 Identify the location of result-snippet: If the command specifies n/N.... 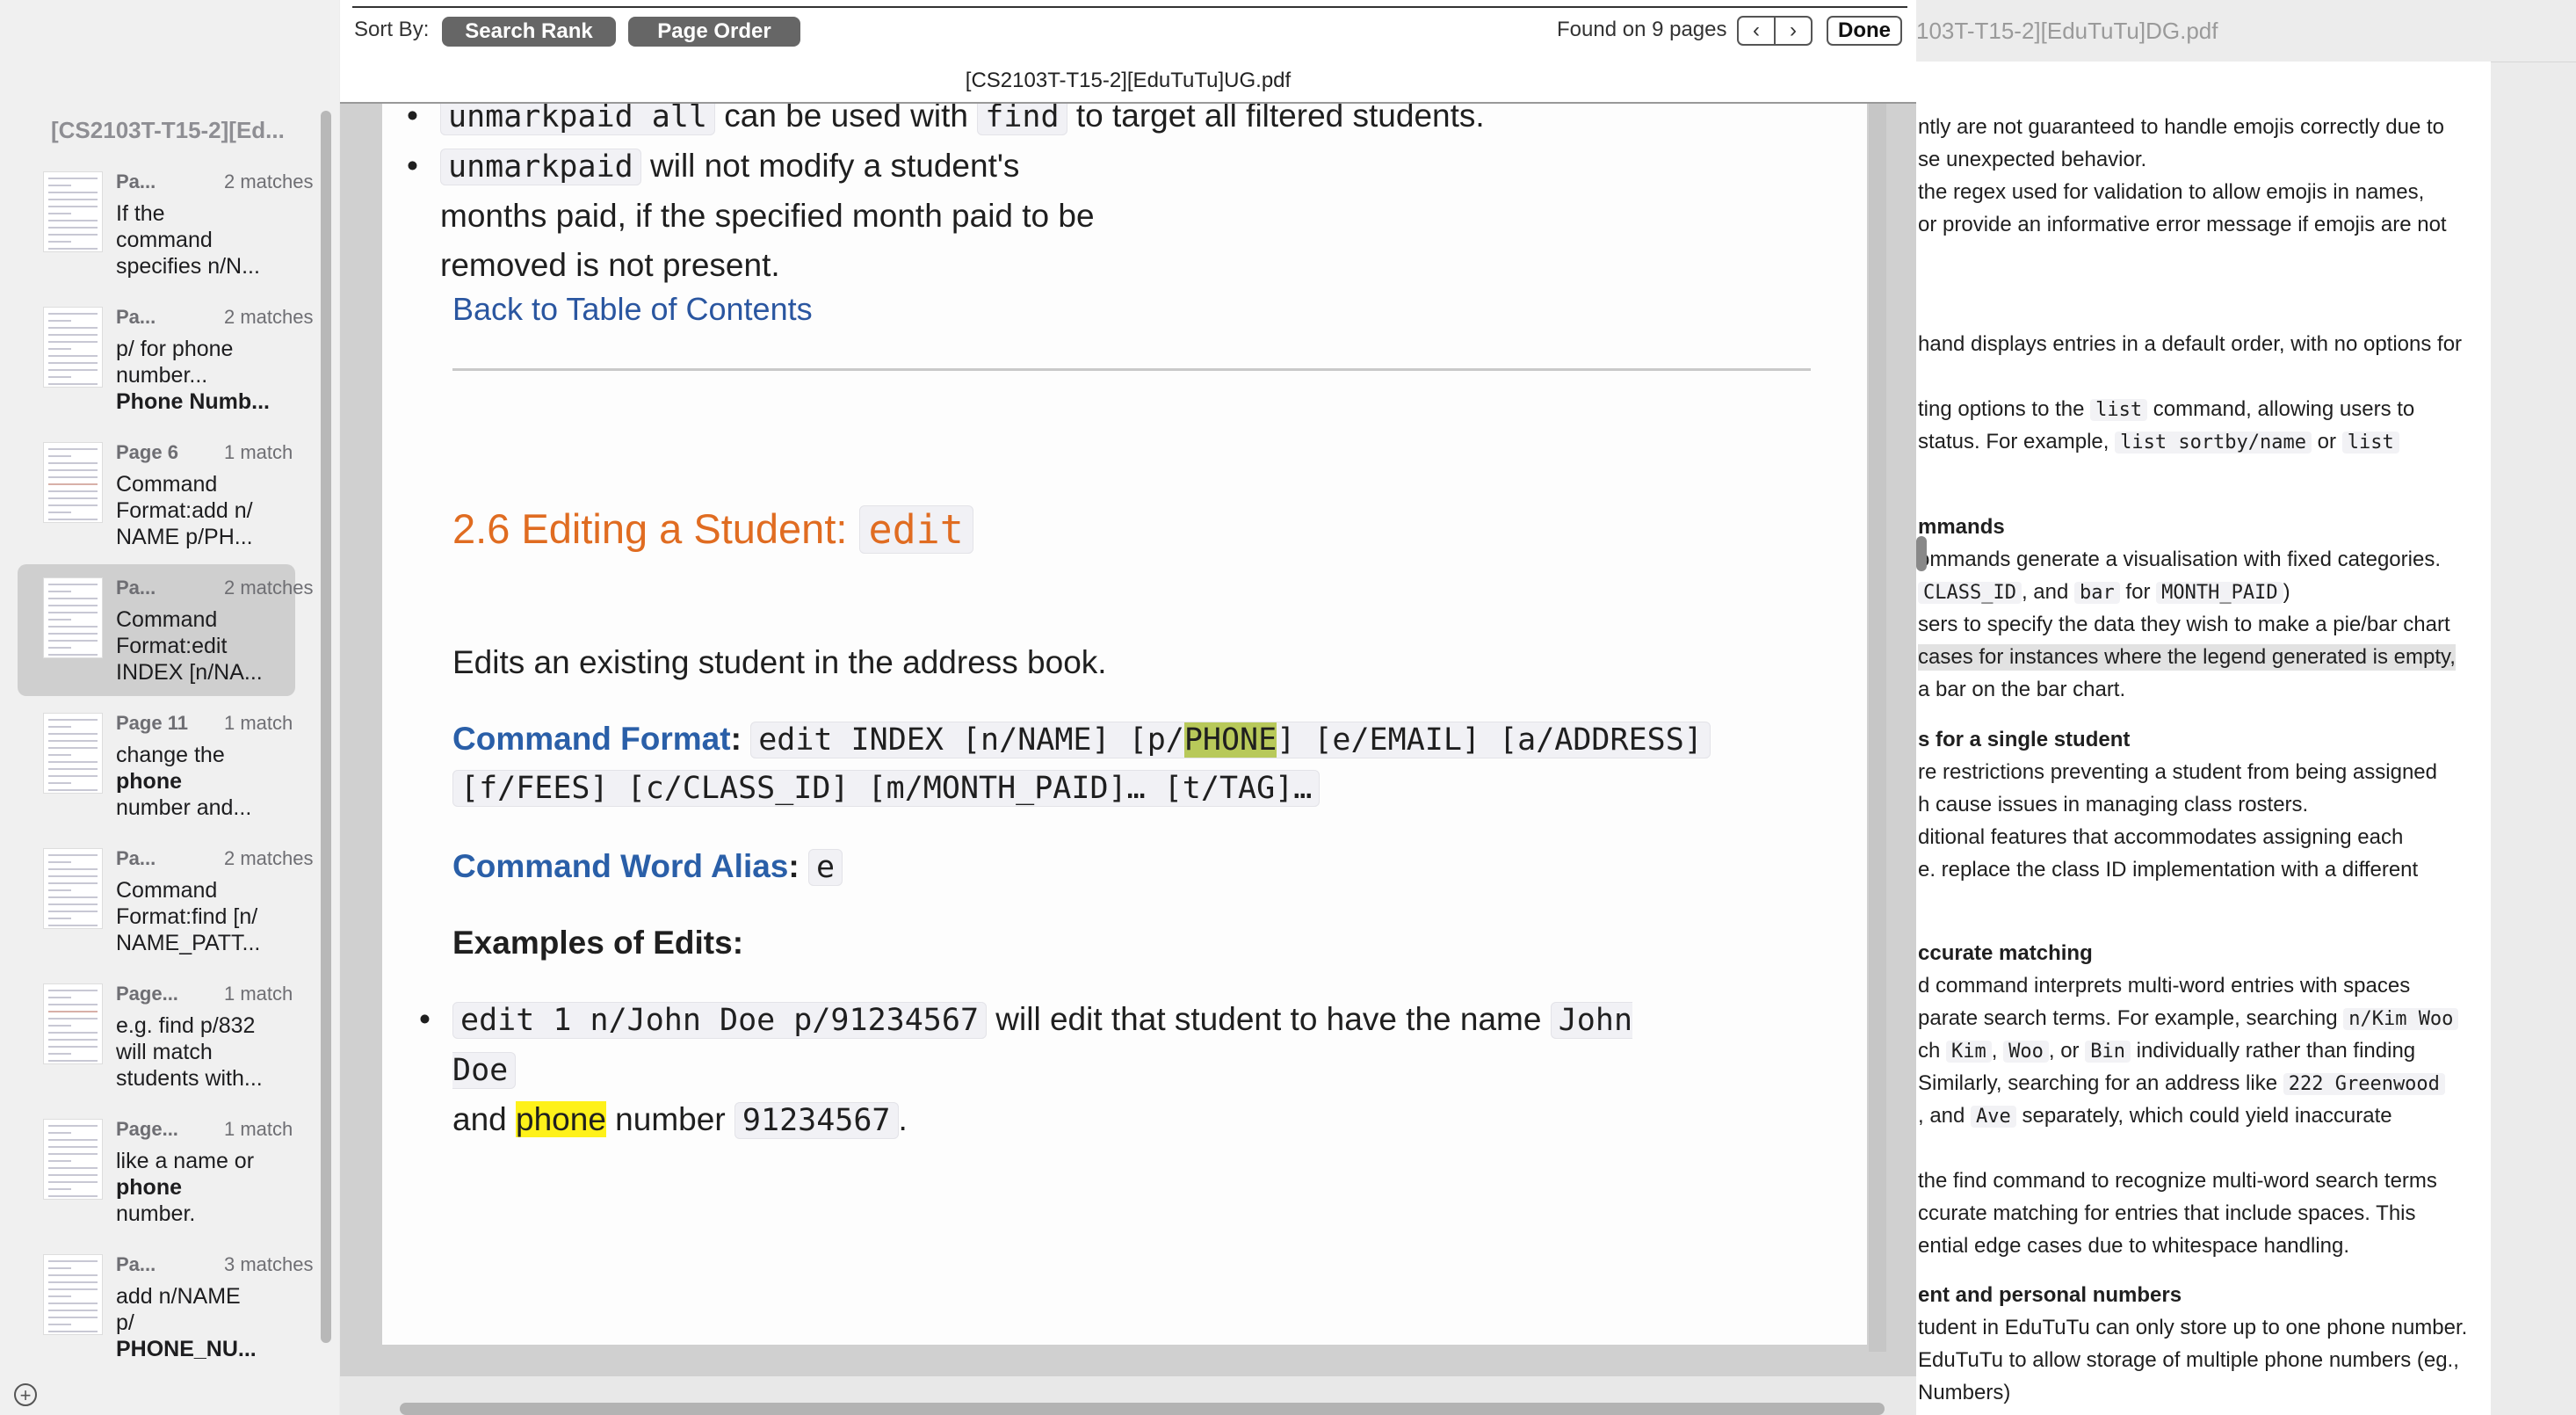
(204, 240).